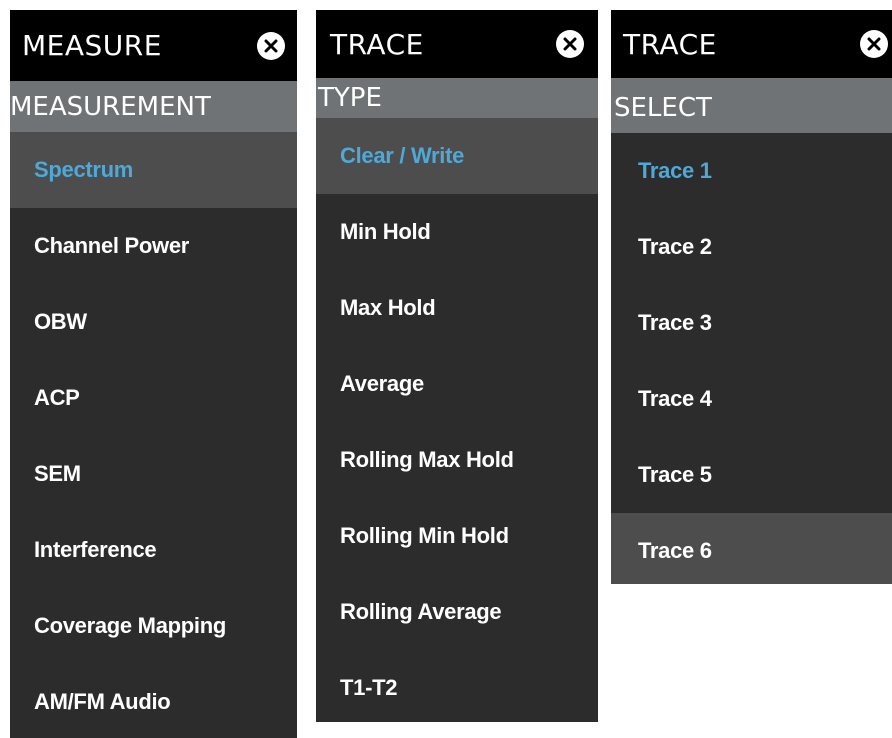 The image size is (892, 738). I want to click on menu-item-t1-t2: T1-T2, so click(457, 686).